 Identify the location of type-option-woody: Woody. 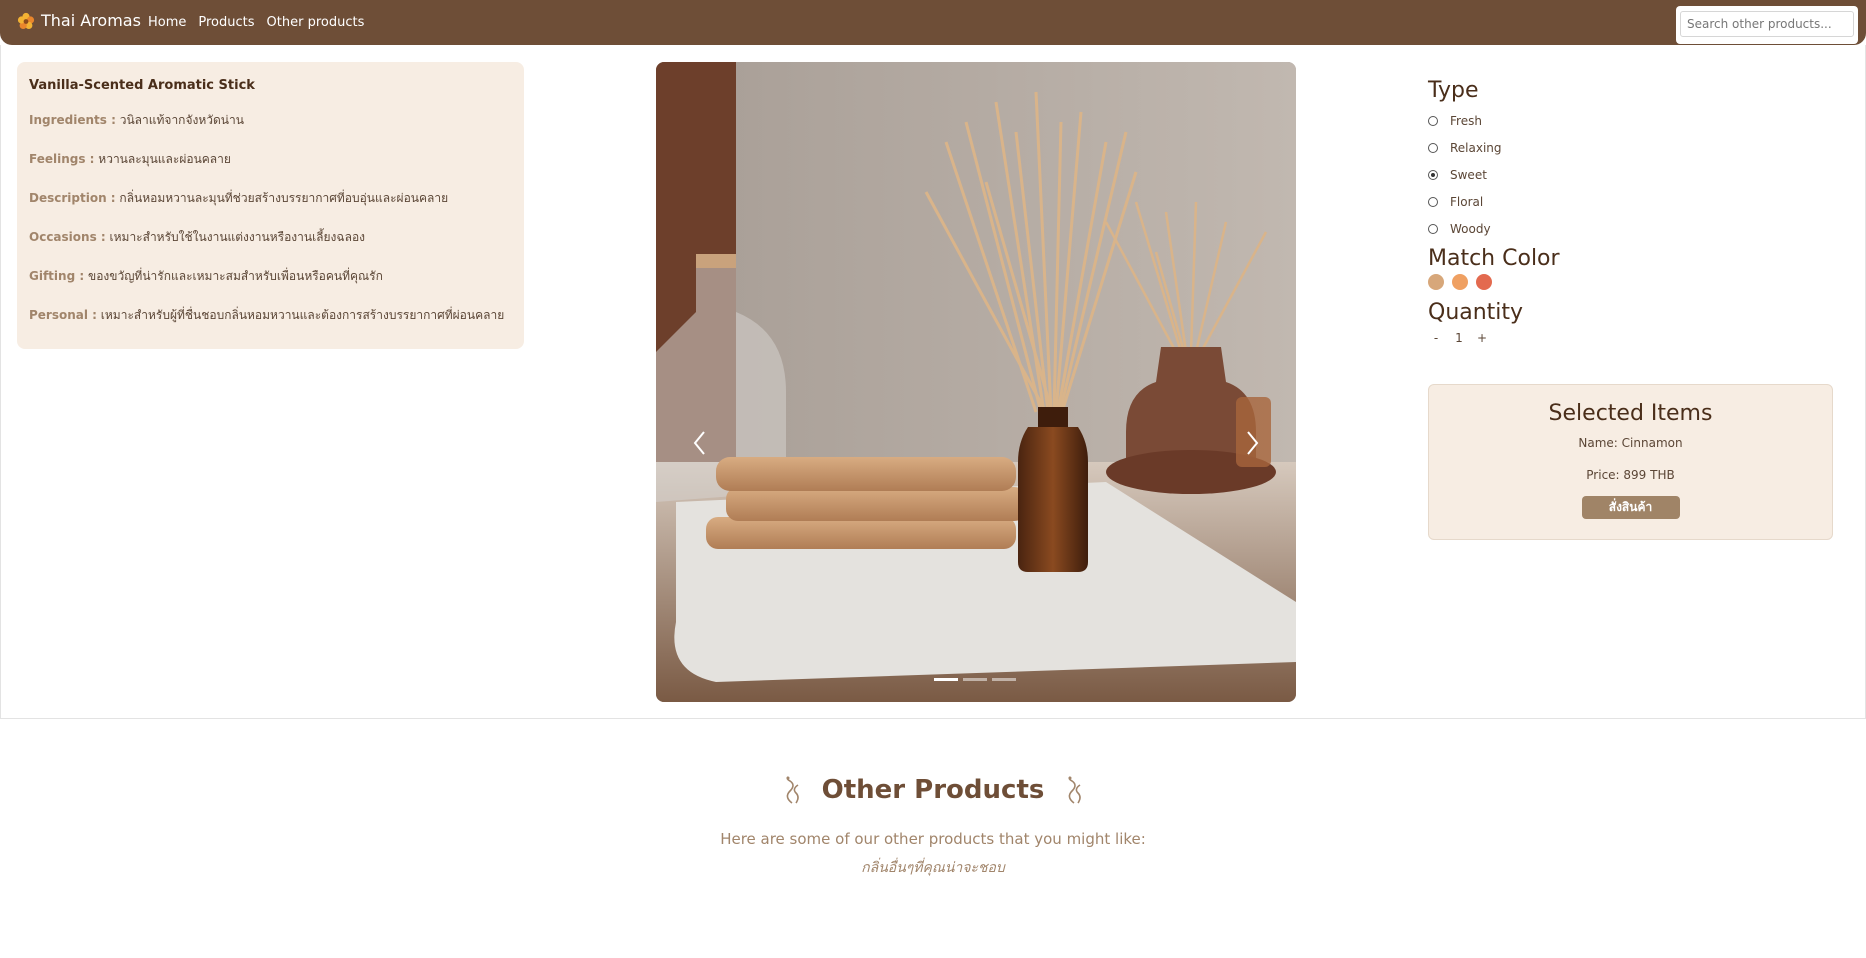
(1630, 228).